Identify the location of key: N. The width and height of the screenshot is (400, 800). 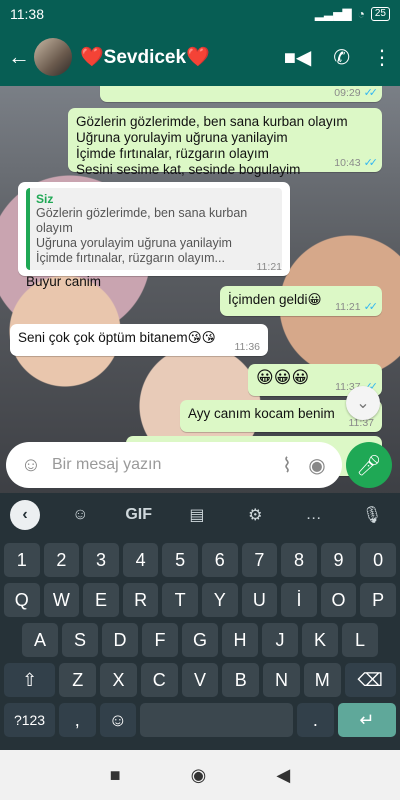
(281, 680).